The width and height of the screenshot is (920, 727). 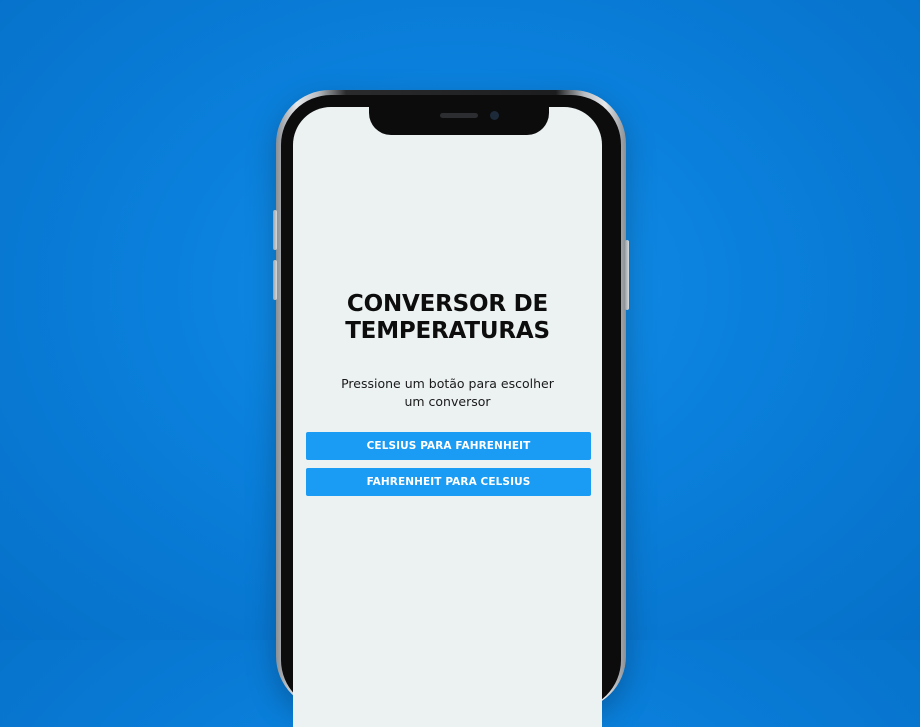 What do you see at coordinates (494, 115) in the screenshot?
I see `front-camera` at bounding box center [494, 115].